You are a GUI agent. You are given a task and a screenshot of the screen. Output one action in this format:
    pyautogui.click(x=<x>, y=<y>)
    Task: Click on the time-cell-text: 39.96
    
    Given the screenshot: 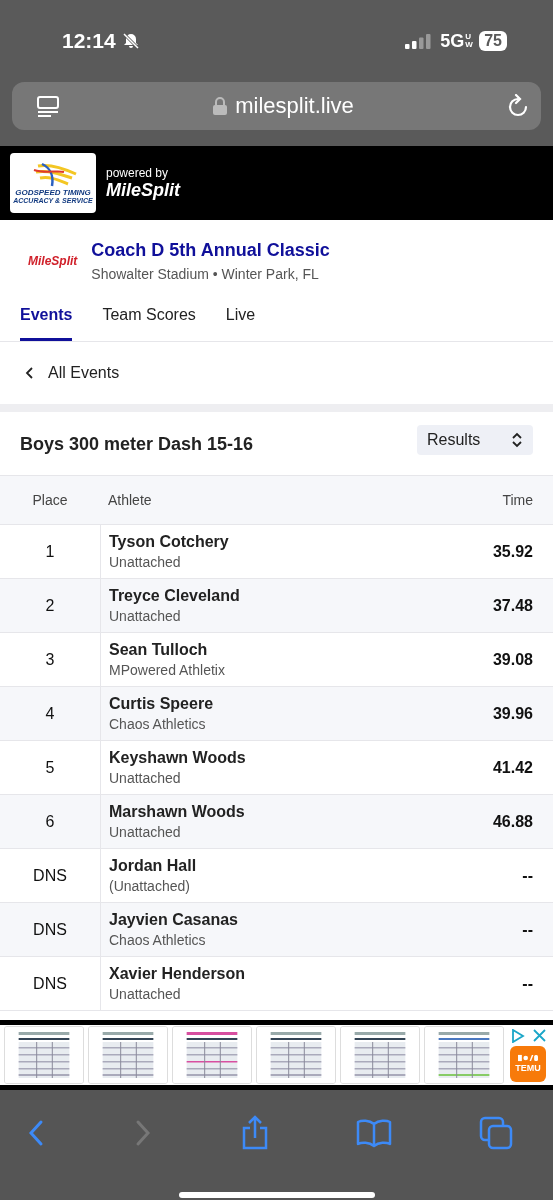 What is the action you would take?
    pyautogui.click(x=512, y=713)
    